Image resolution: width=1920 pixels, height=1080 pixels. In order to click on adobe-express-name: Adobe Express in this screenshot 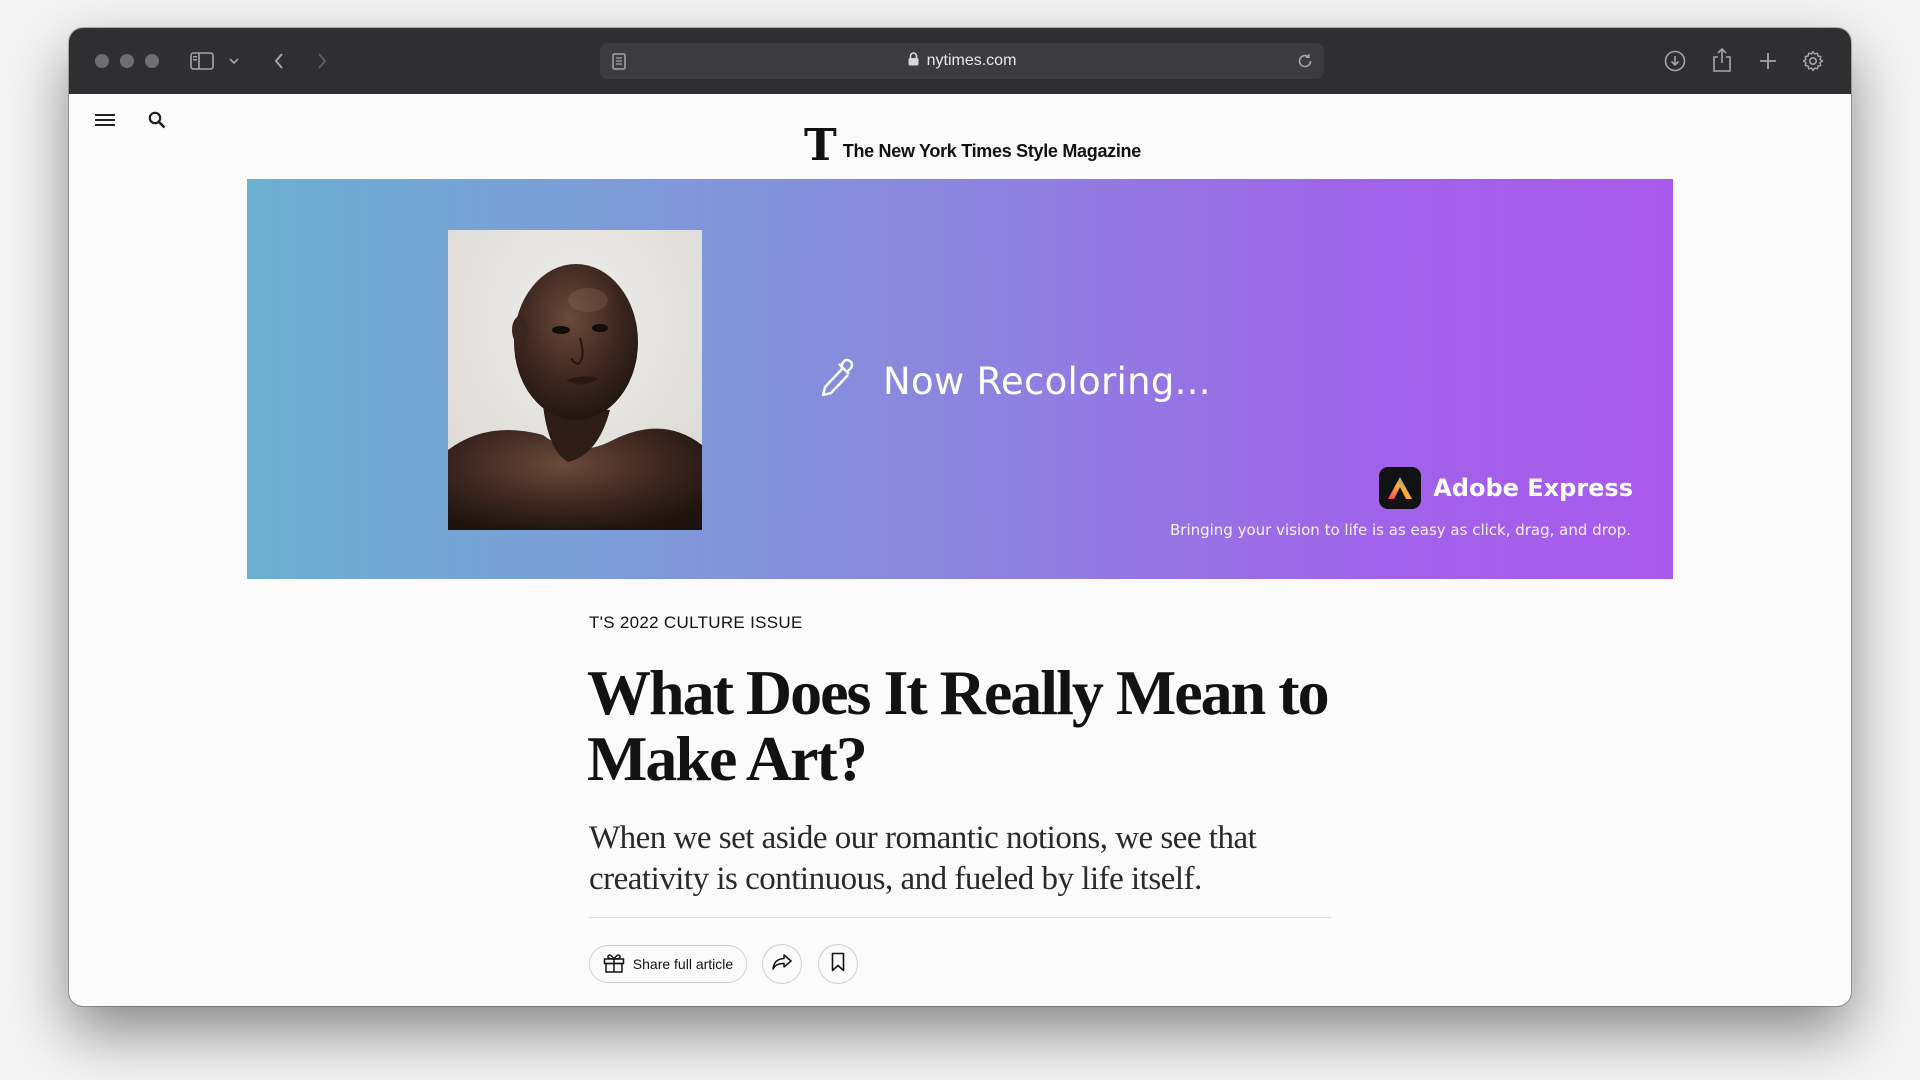, I will do `click(1533, 488)`.